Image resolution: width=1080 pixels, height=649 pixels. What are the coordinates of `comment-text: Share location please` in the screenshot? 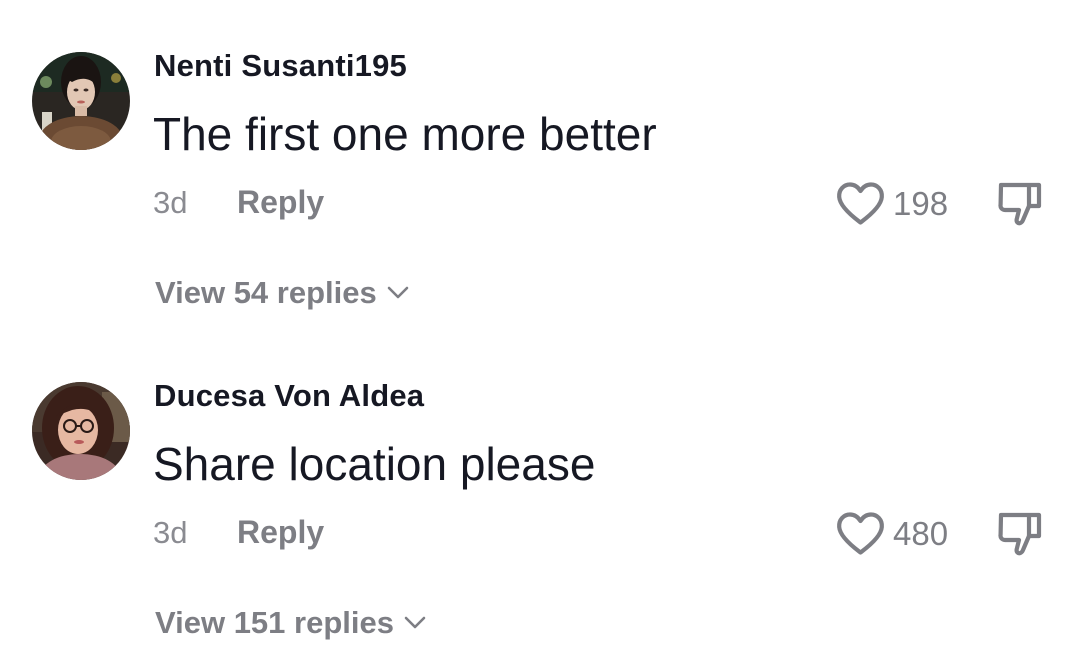 It's located at (374, 464).